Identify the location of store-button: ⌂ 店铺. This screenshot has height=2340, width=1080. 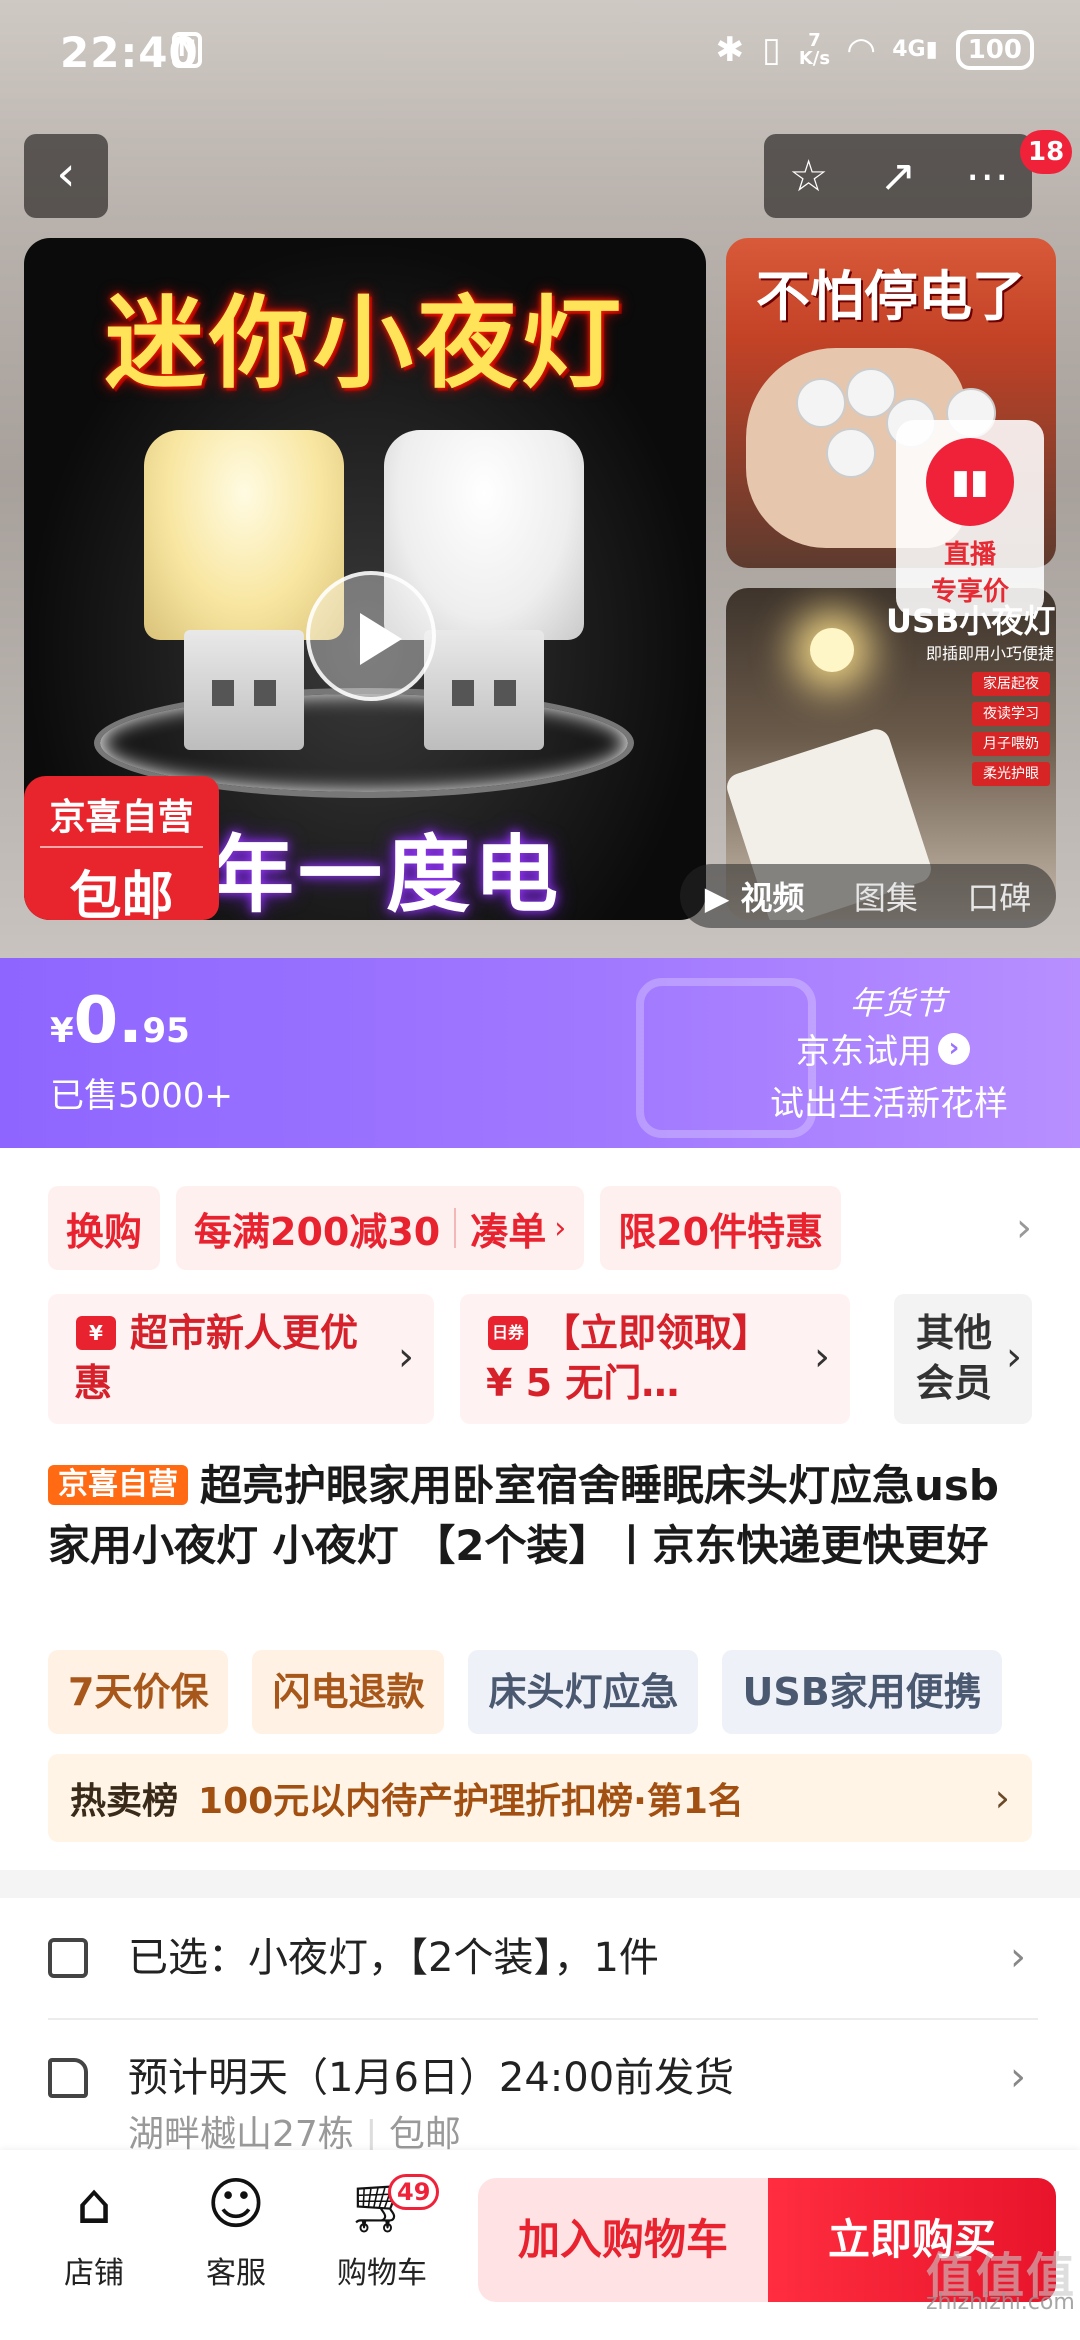
(94, 2231).